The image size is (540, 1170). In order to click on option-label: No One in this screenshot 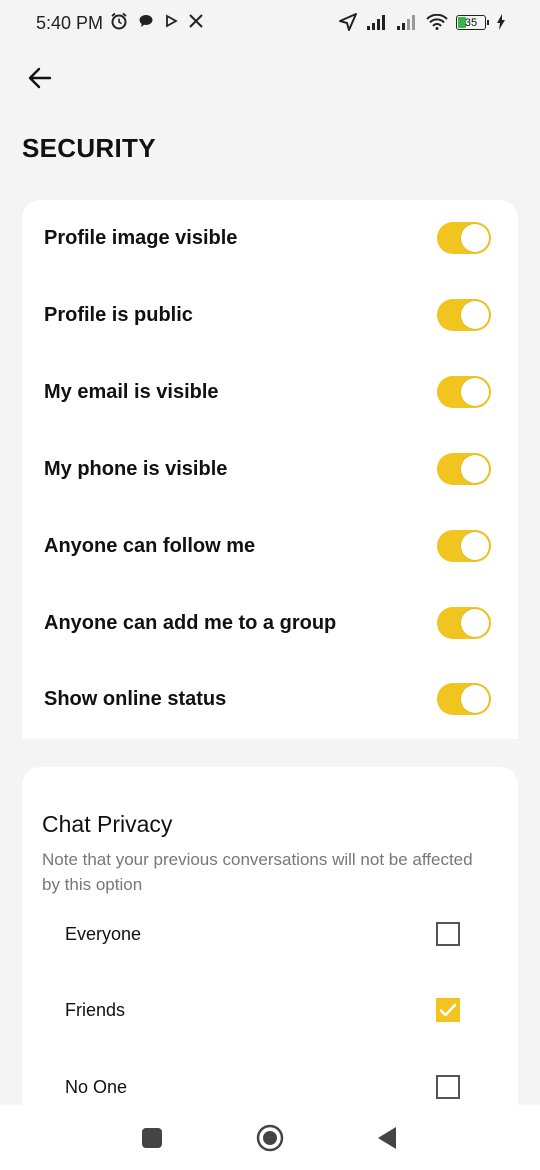, I will do `click(96, 1087)`.